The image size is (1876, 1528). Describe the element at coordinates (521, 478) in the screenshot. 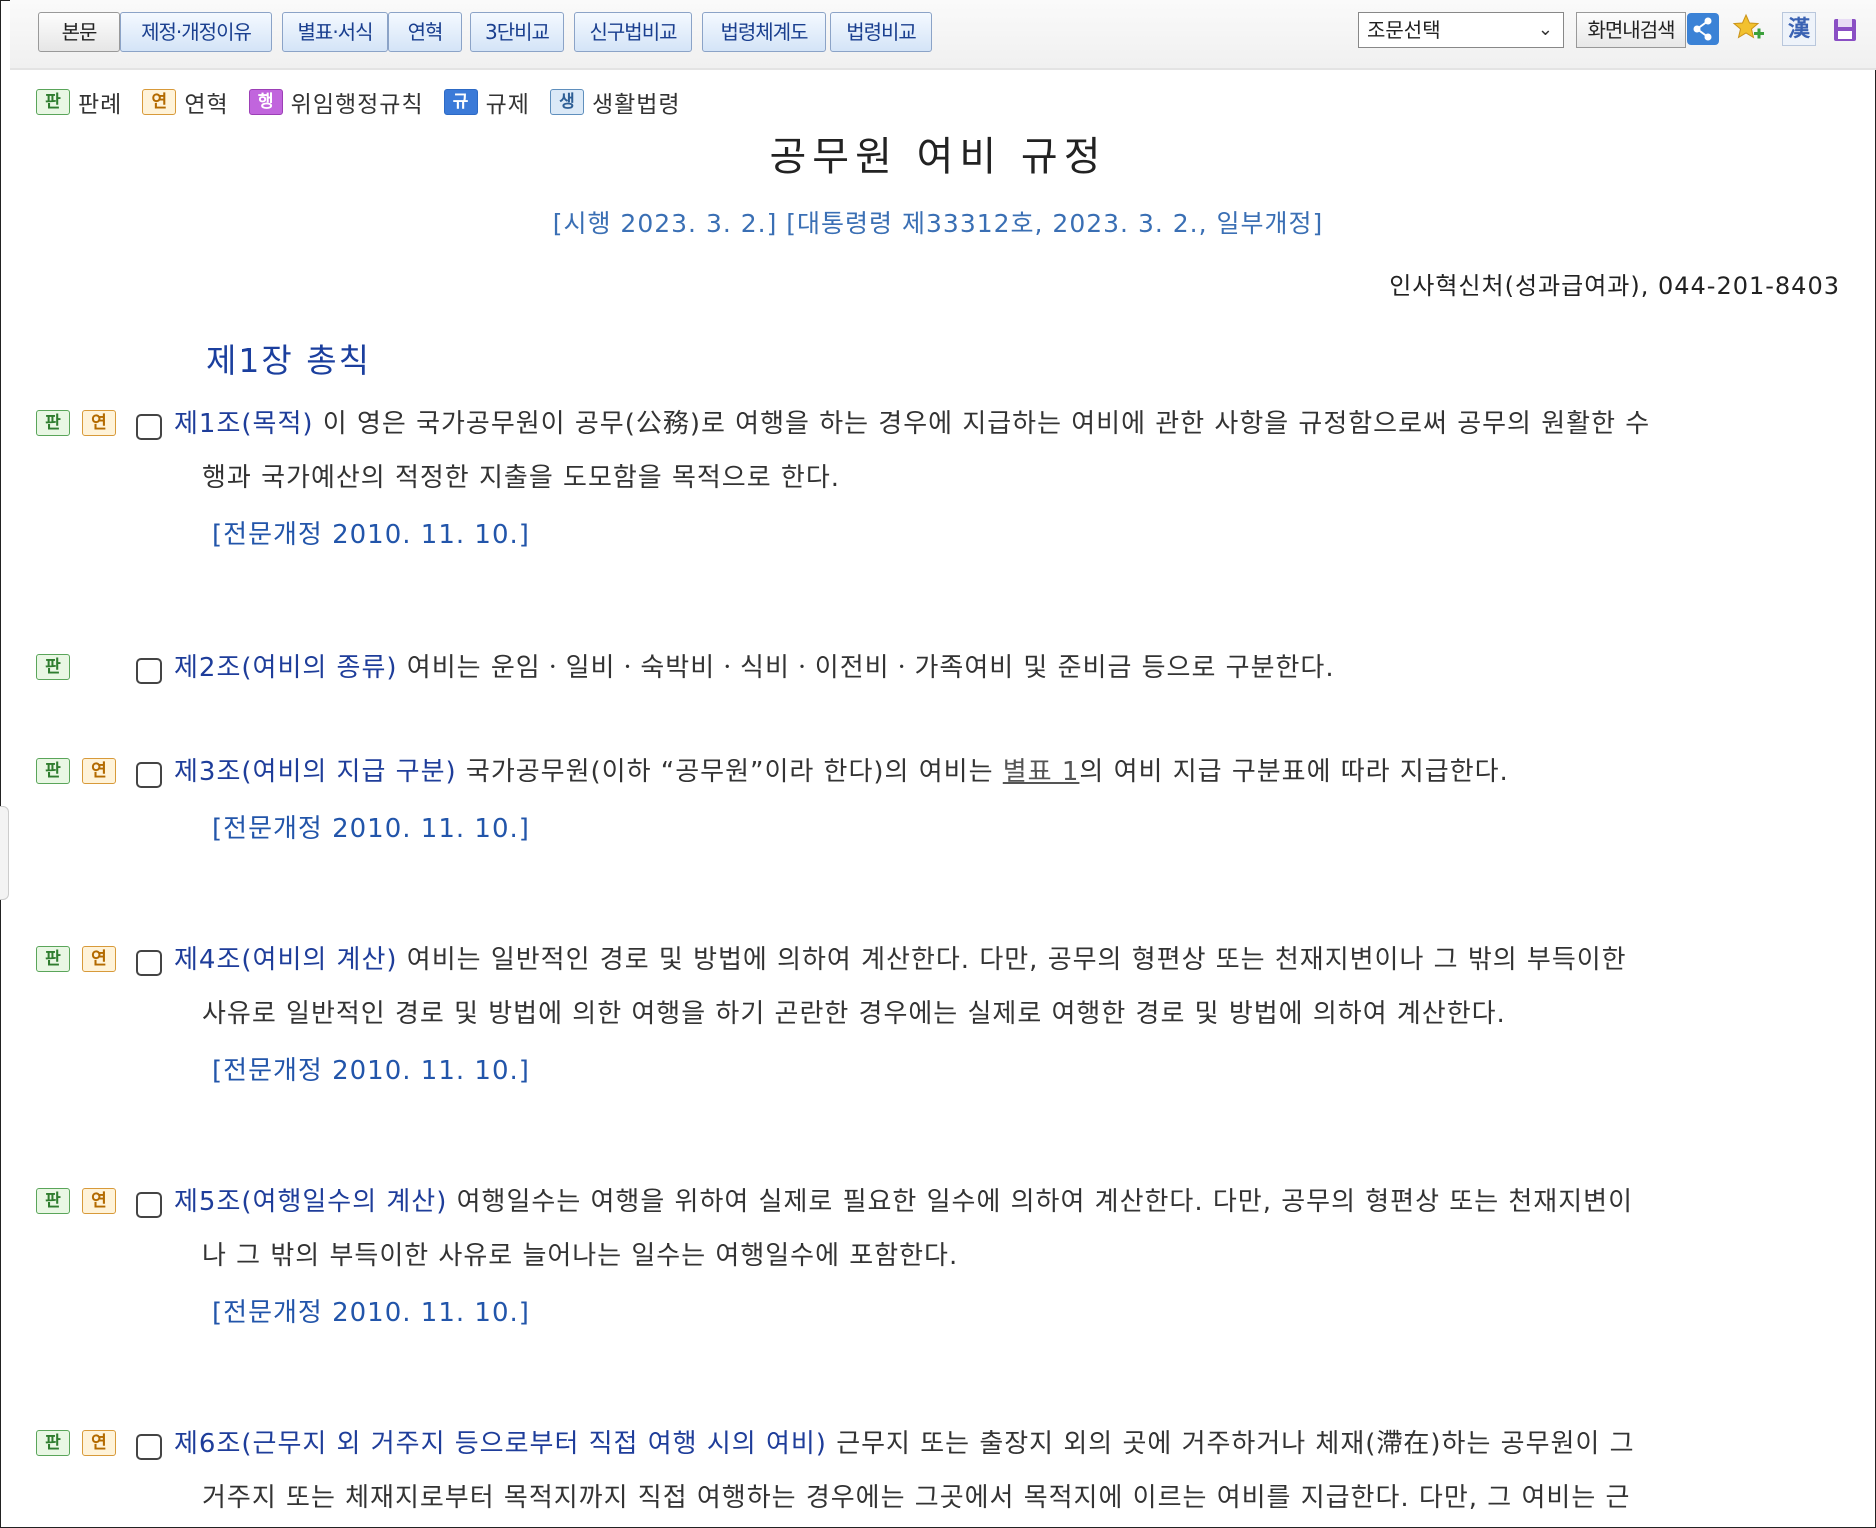

I see `article-text-cont: 행과 국가예산의 적정한 지출을 도모함을 목적으로 한다.` at that location.